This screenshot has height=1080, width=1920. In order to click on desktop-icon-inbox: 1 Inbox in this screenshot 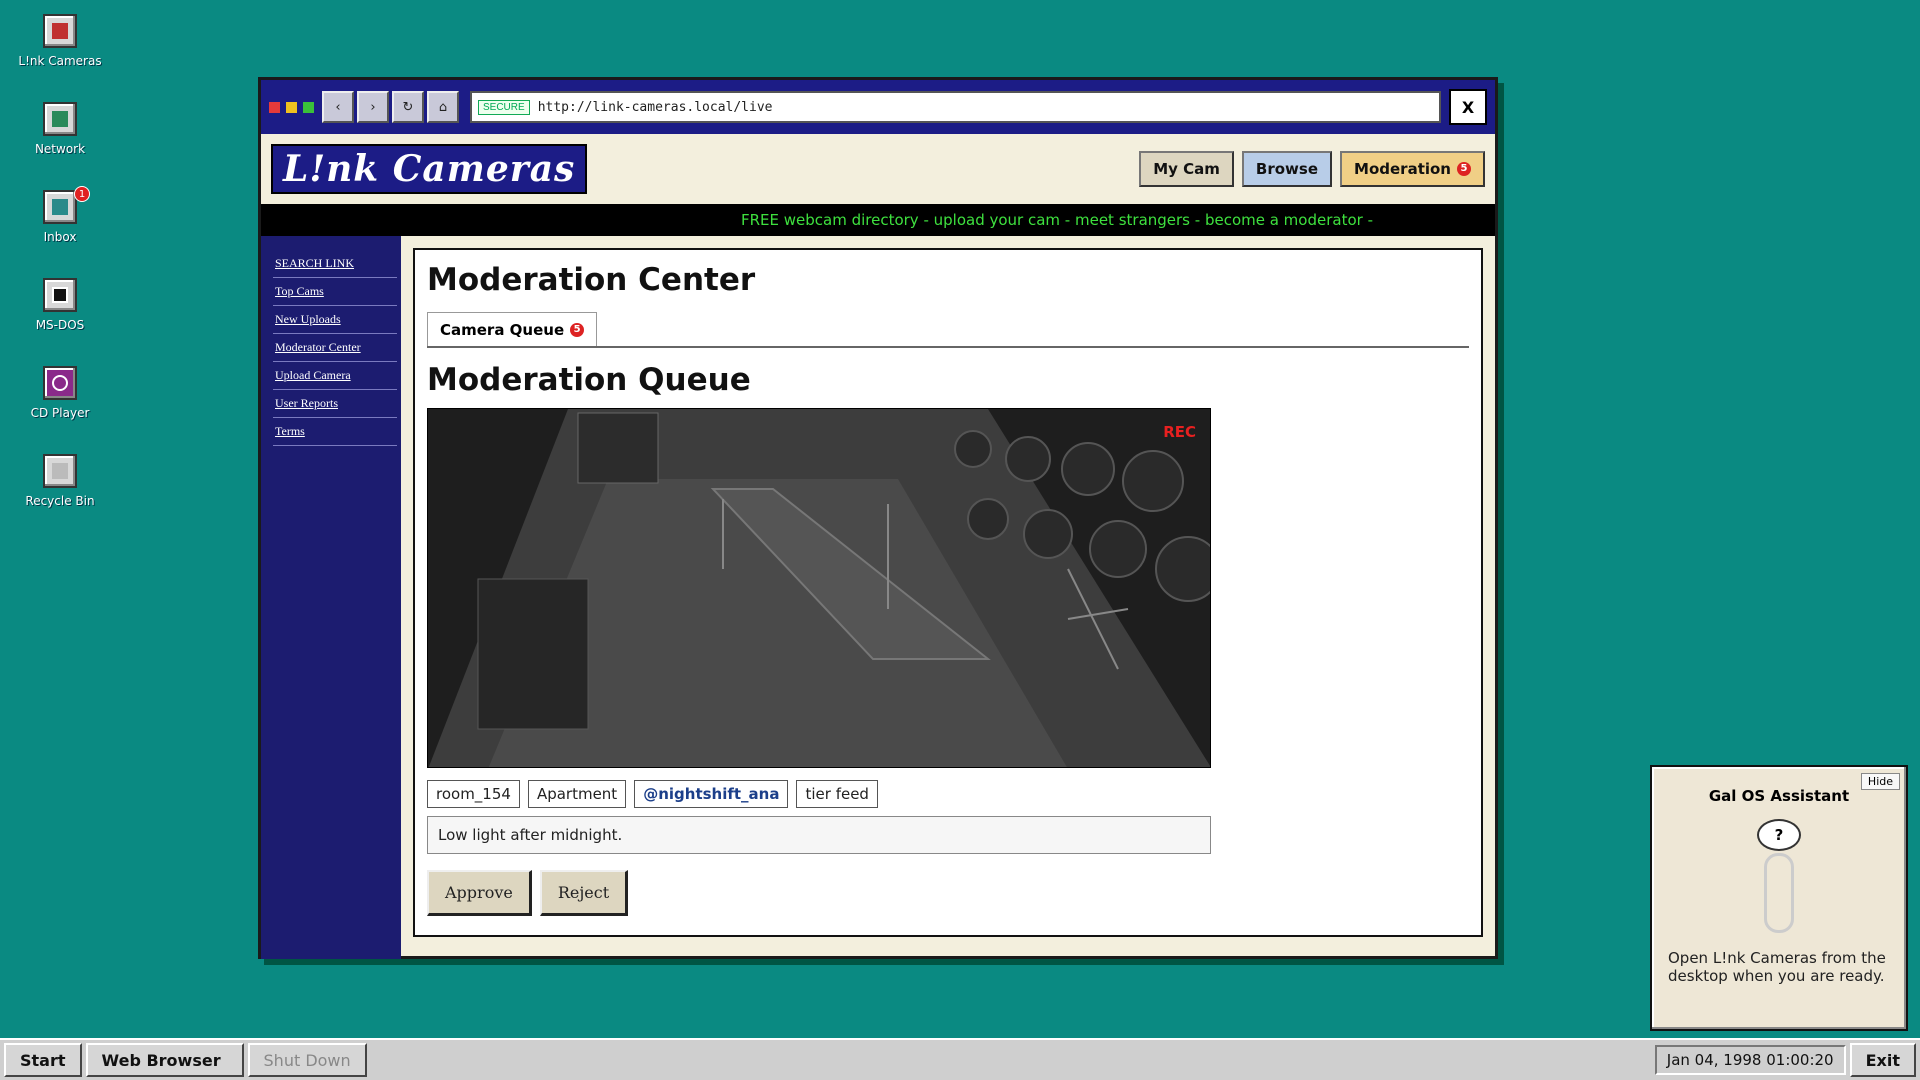, I will do `click(60, 230)`.